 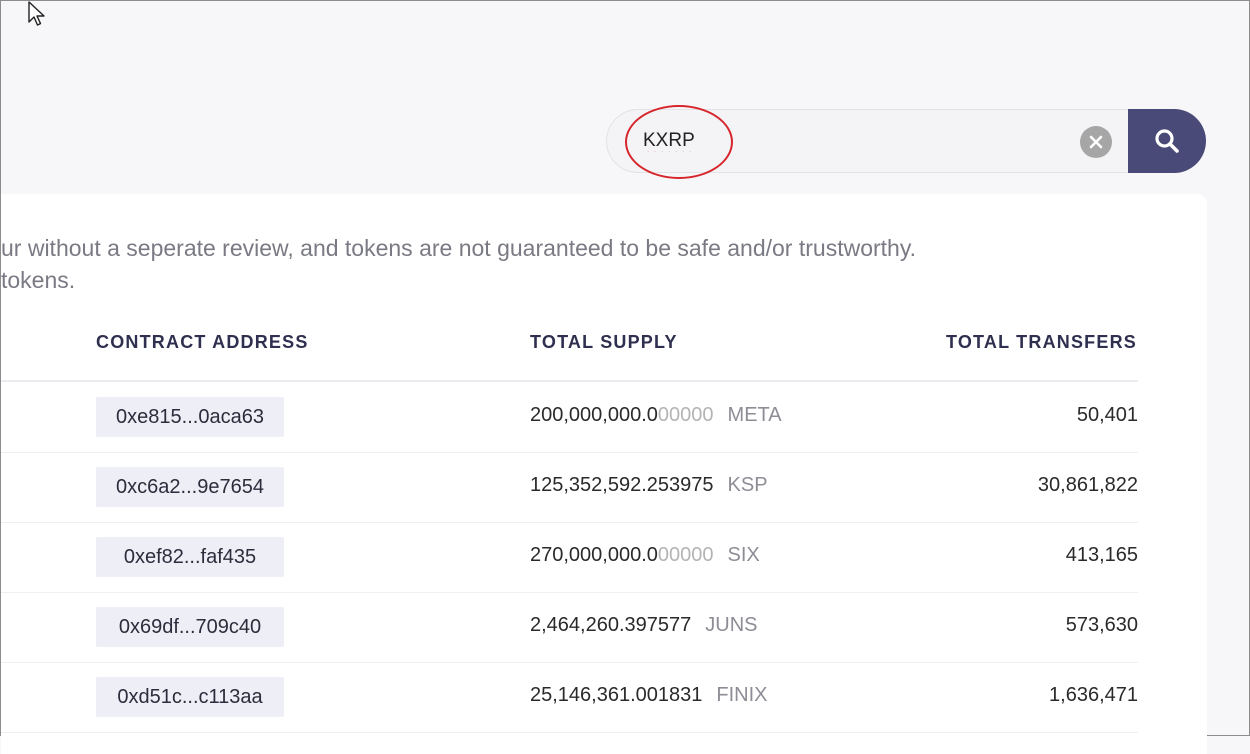 What do you see at coordinates (202, 342) in the screenshot?
I see `header-contract-address: CONTRACT ADDRESS` at bounding box center [202, 342].